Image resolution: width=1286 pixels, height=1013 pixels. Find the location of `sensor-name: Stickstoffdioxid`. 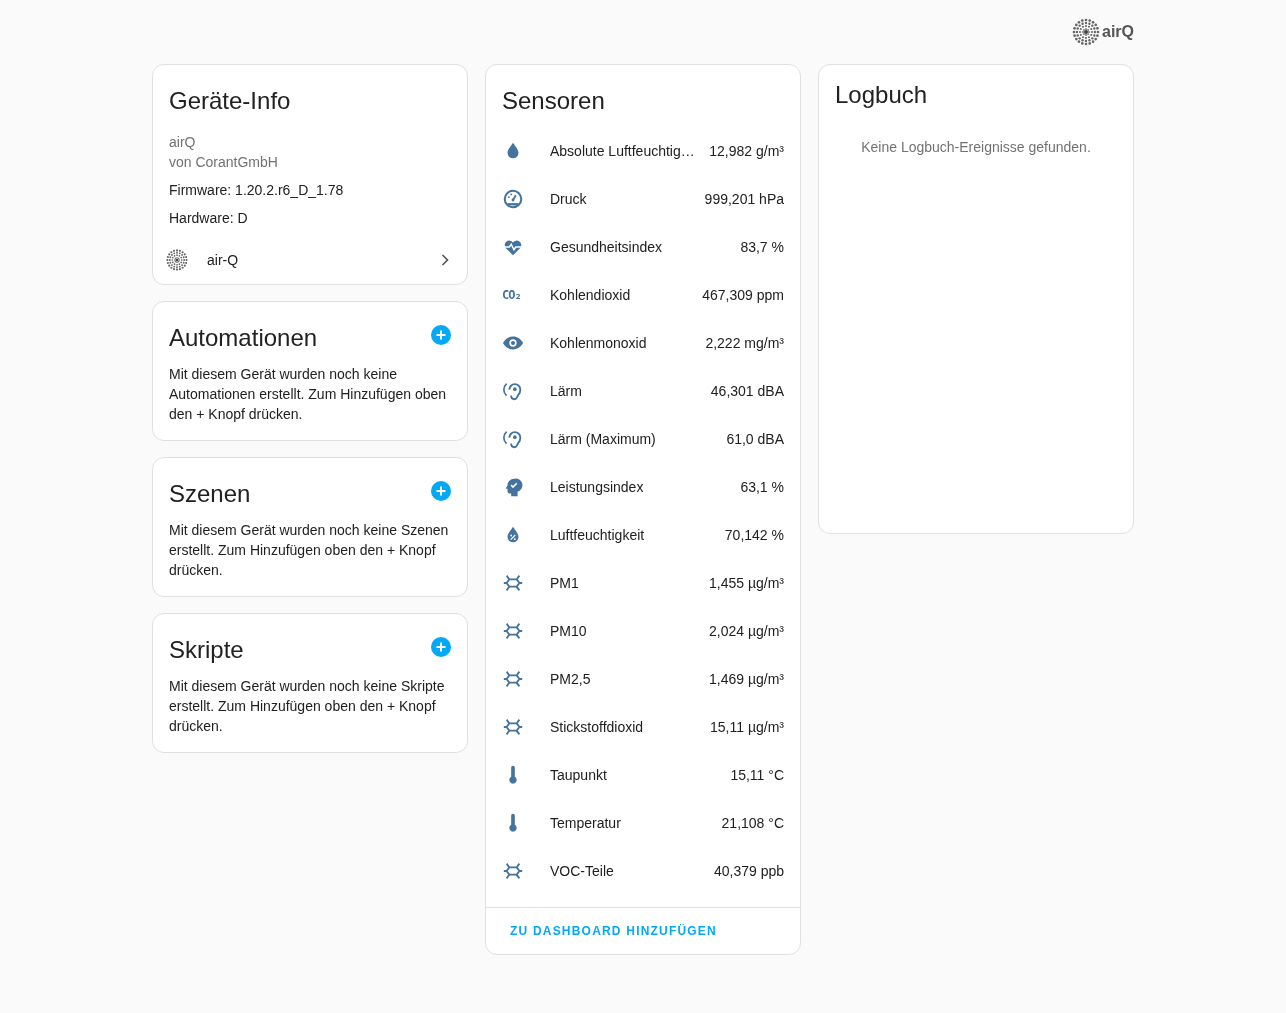

sensor-name: Stickstoffdioxid is located at coordinates (630, 727).